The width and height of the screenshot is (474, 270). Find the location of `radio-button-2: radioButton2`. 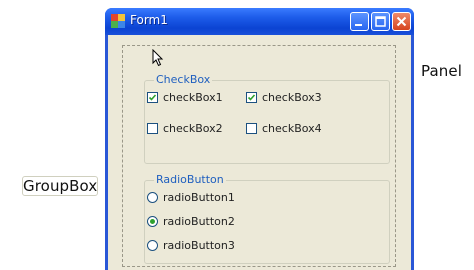

radio-button-2: radioButton2 is located at coordinates (191, 221).